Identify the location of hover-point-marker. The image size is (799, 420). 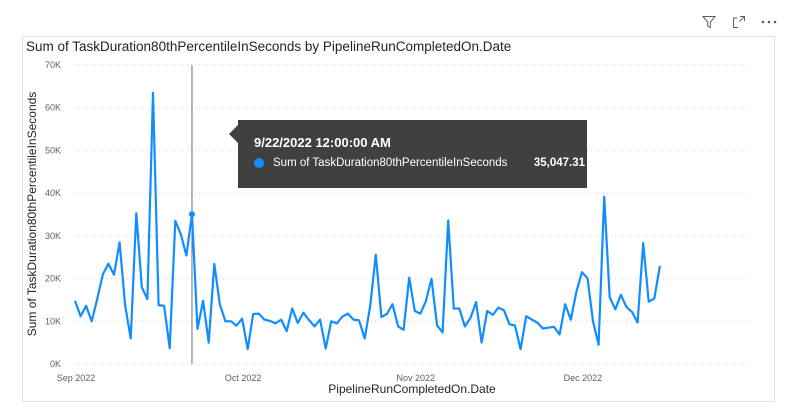
(191, 214).